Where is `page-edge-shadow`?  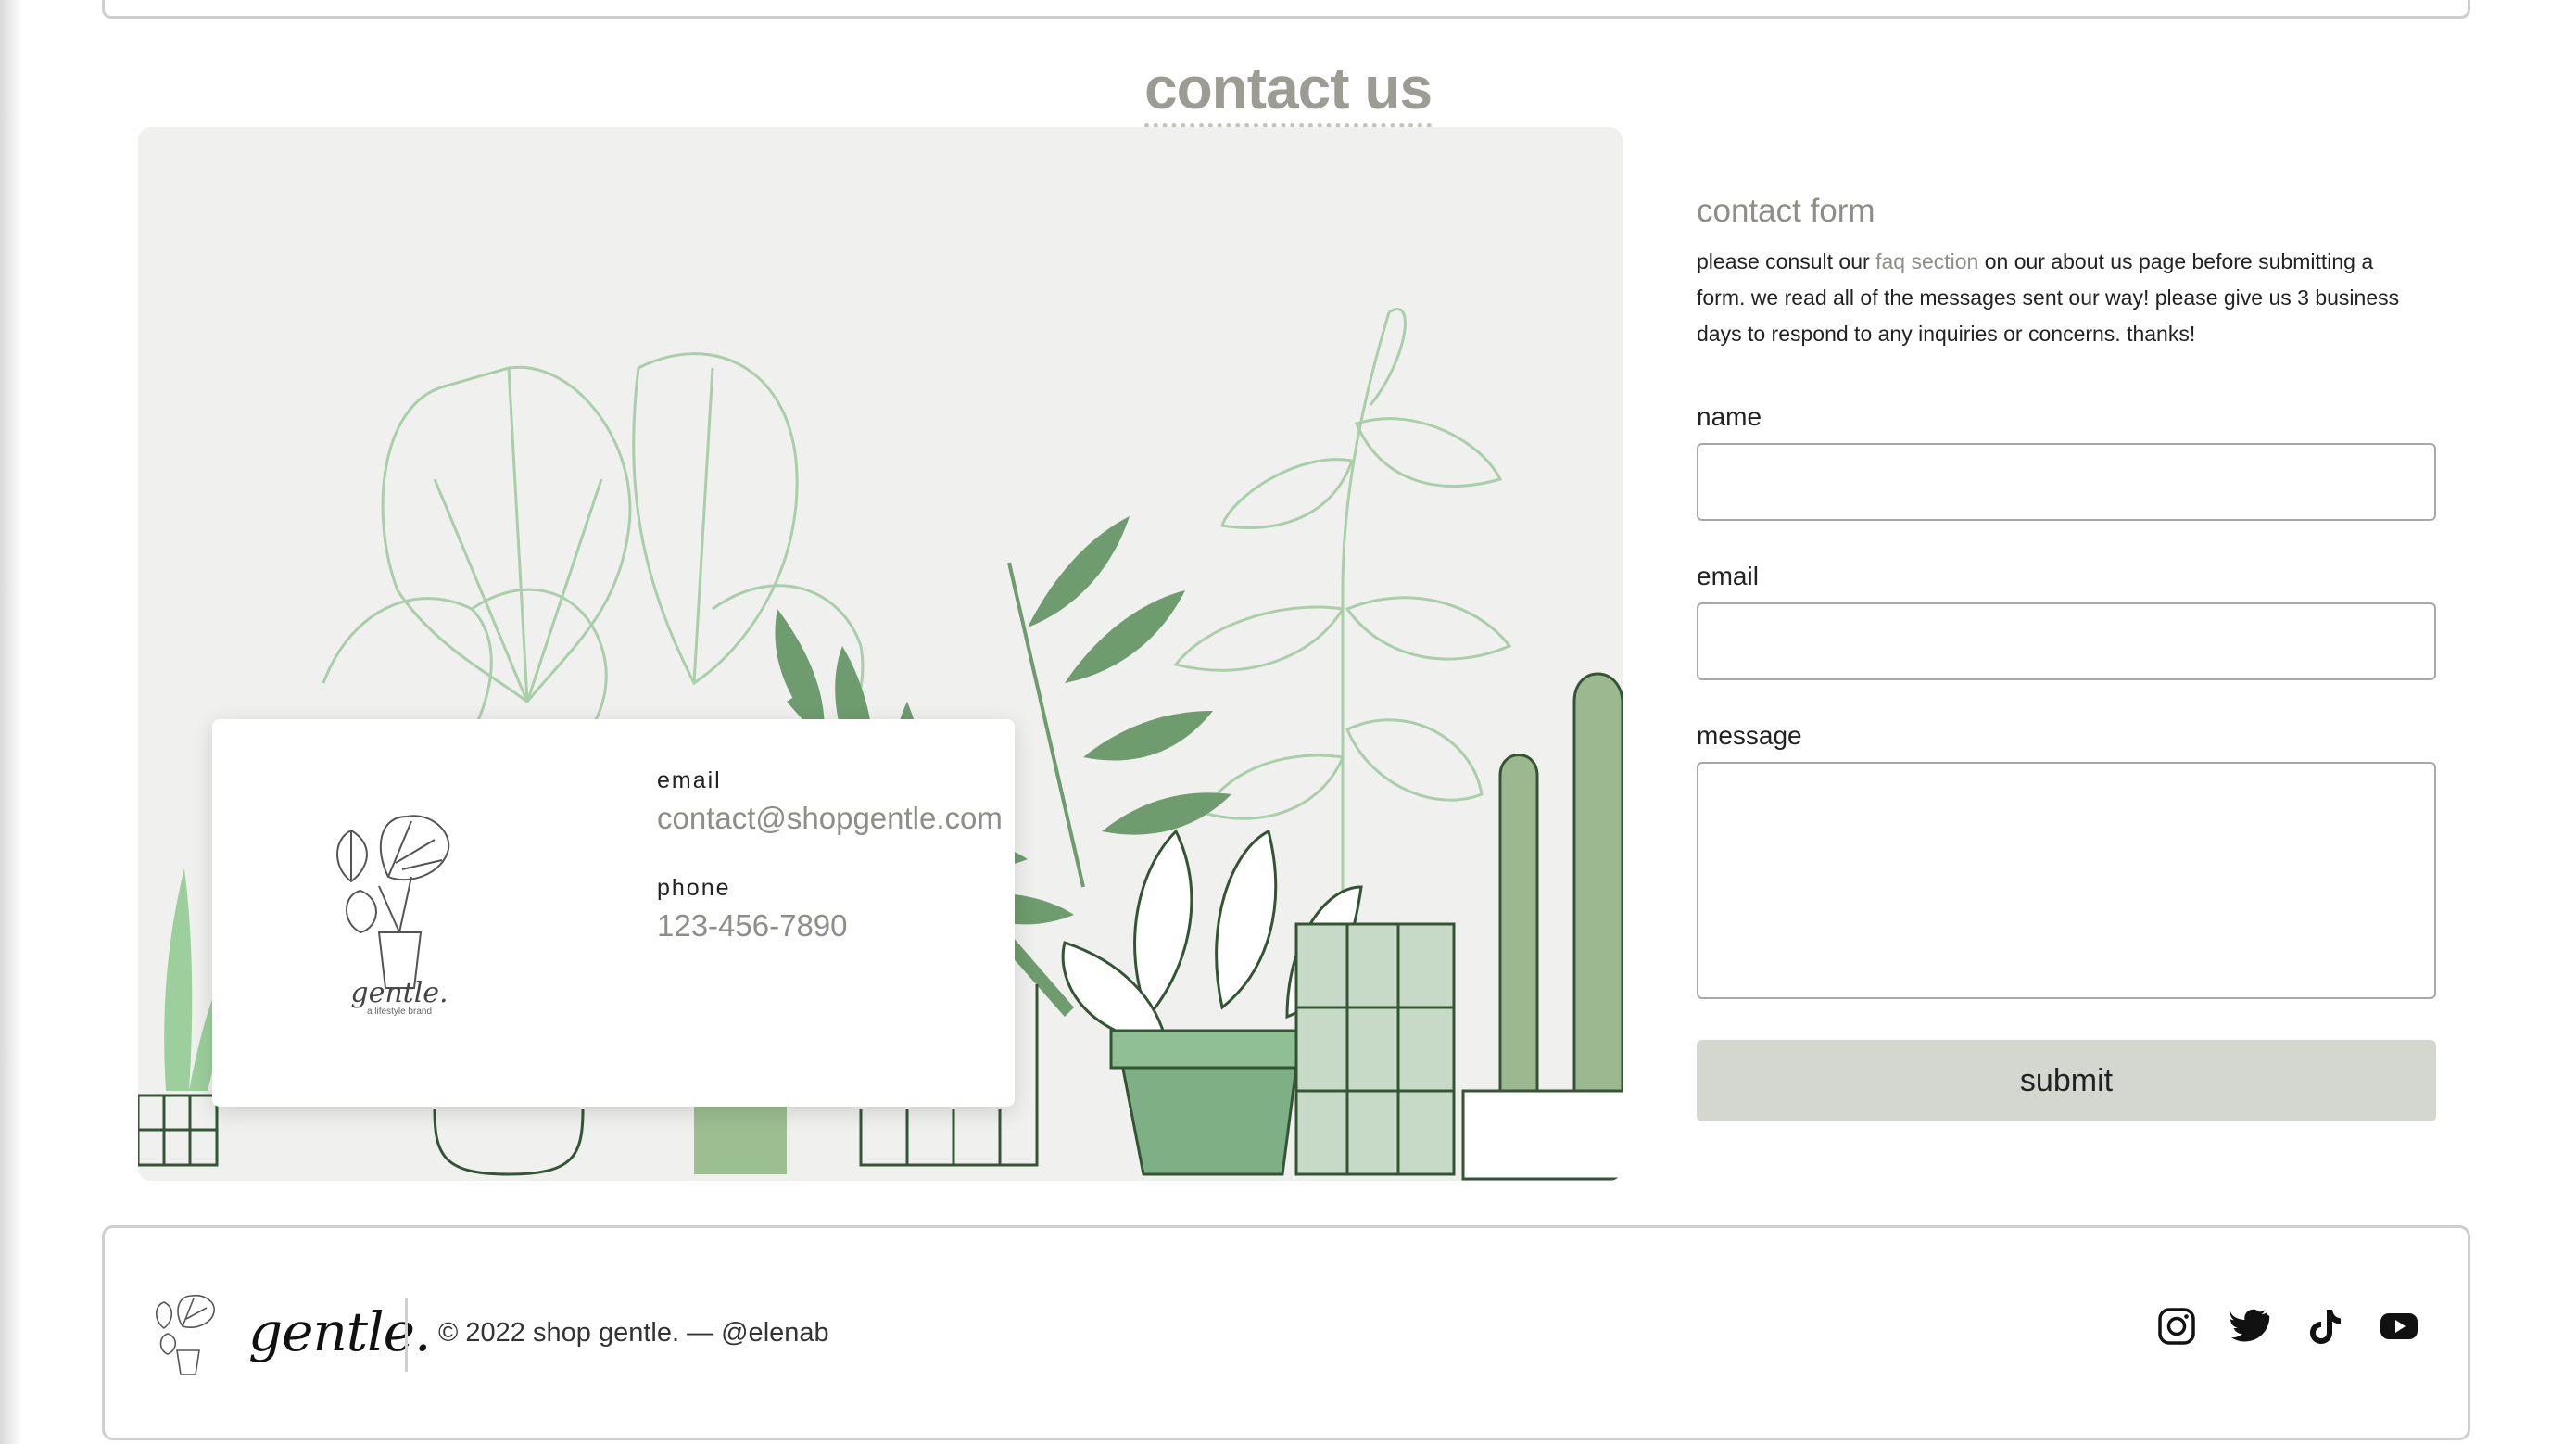
page-edge-shadow is located at coordinates (11, 722).